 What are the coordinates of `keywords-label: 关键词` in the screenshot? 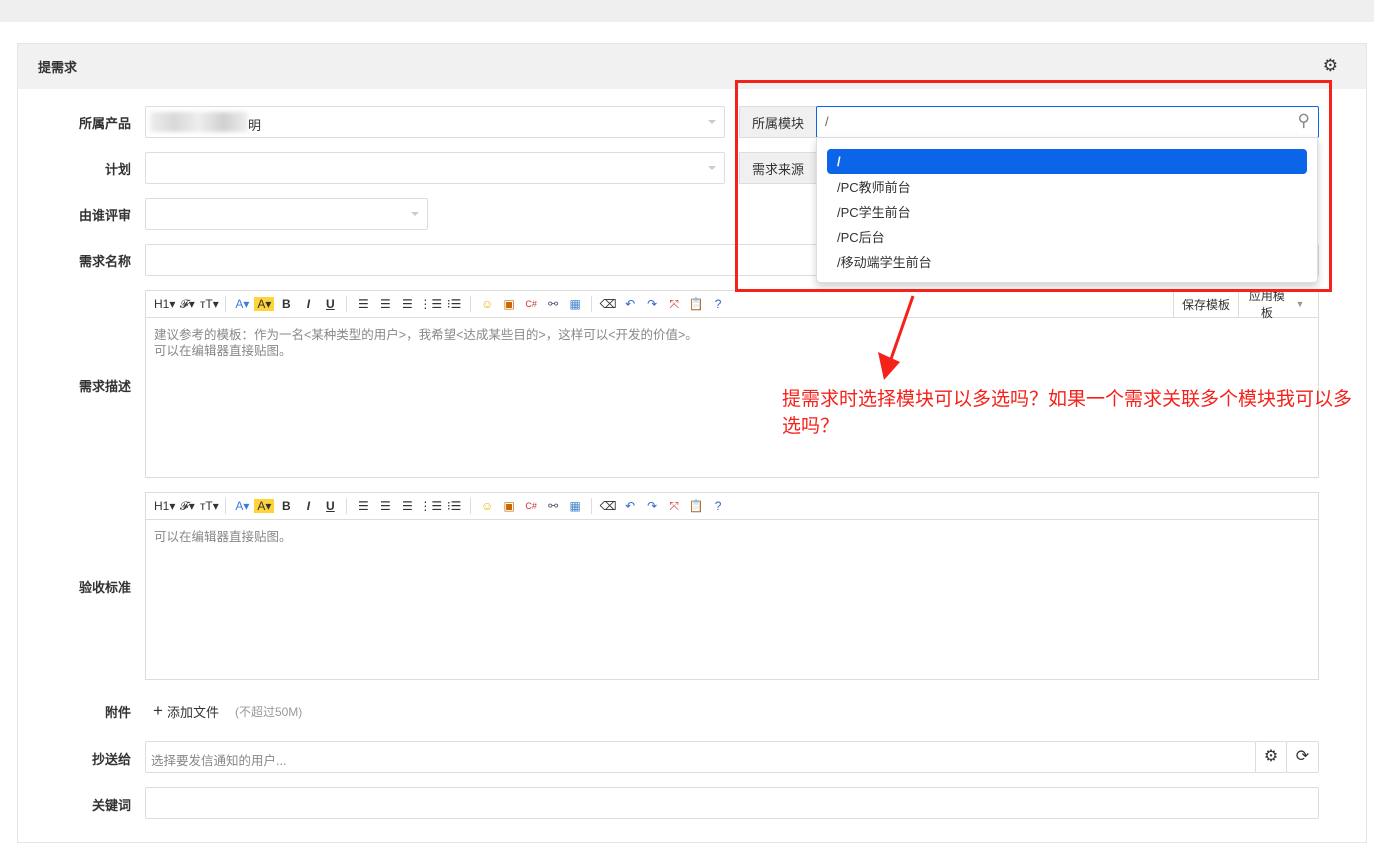 It's located at (111, 805).